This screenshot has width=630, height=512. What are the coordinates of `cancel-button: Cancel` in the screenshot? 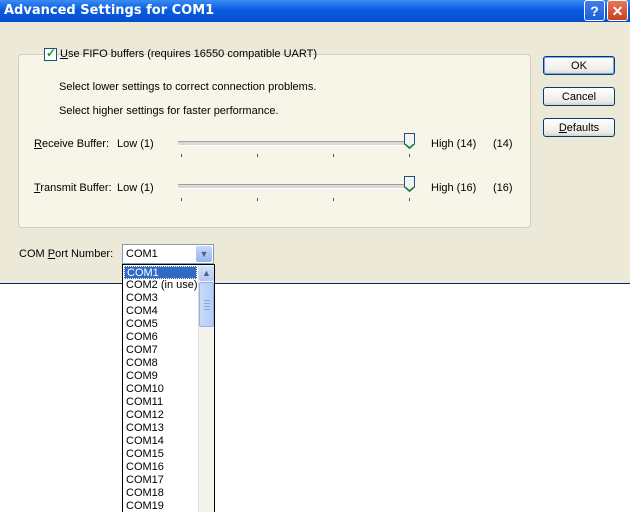 It's located at (579, 96).